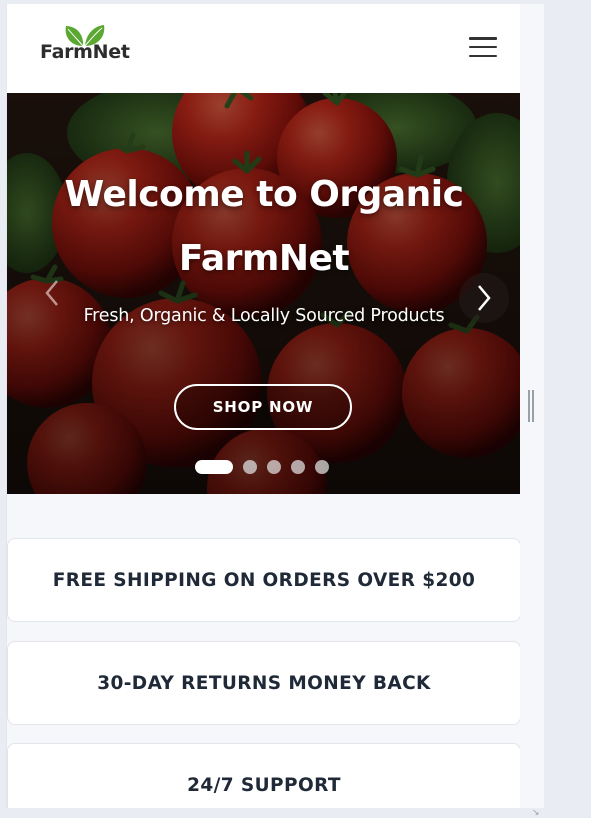 The height and width of the screenshot is (818, 591). I want to click on shop-now-button: SHOP NOW, so click(263, 407).